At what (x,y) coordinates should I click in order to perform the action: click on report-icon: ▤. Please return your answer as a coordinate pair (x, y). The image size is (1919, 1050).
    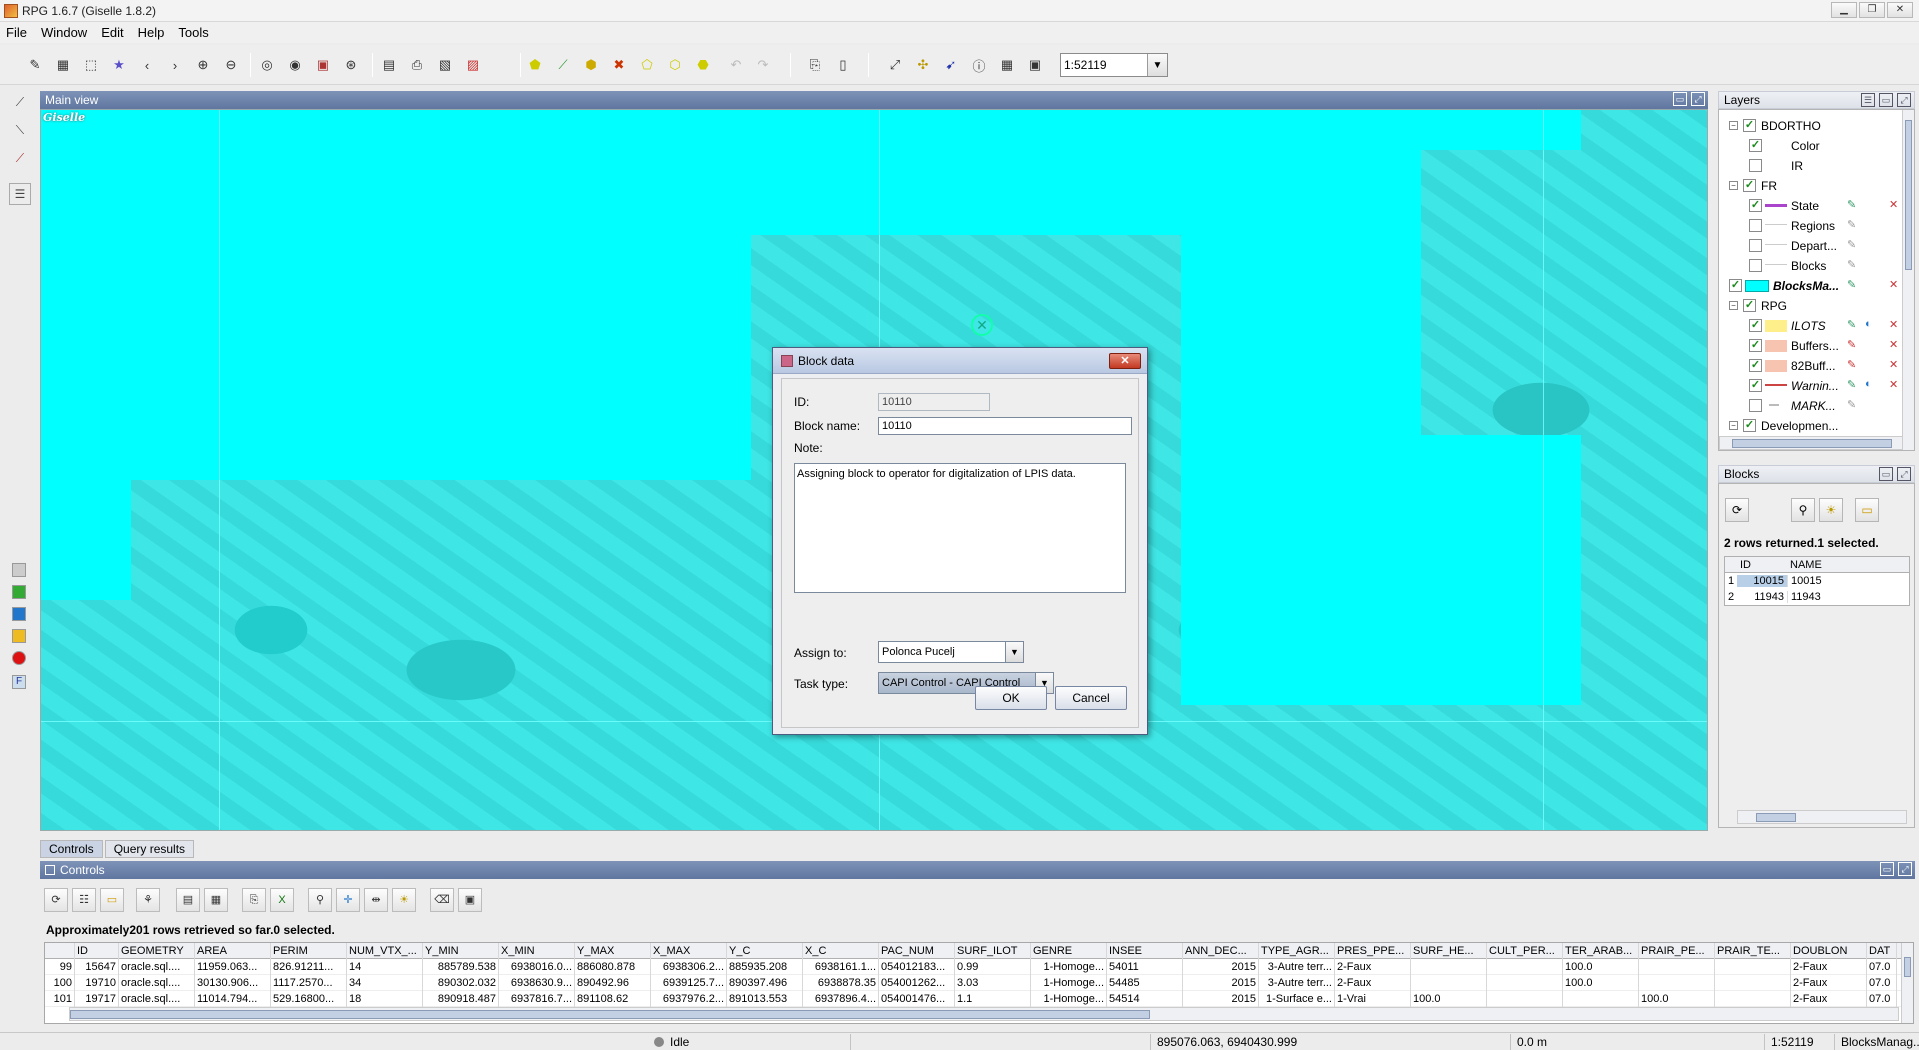
    Looking at the image, I should click on (389, 65).